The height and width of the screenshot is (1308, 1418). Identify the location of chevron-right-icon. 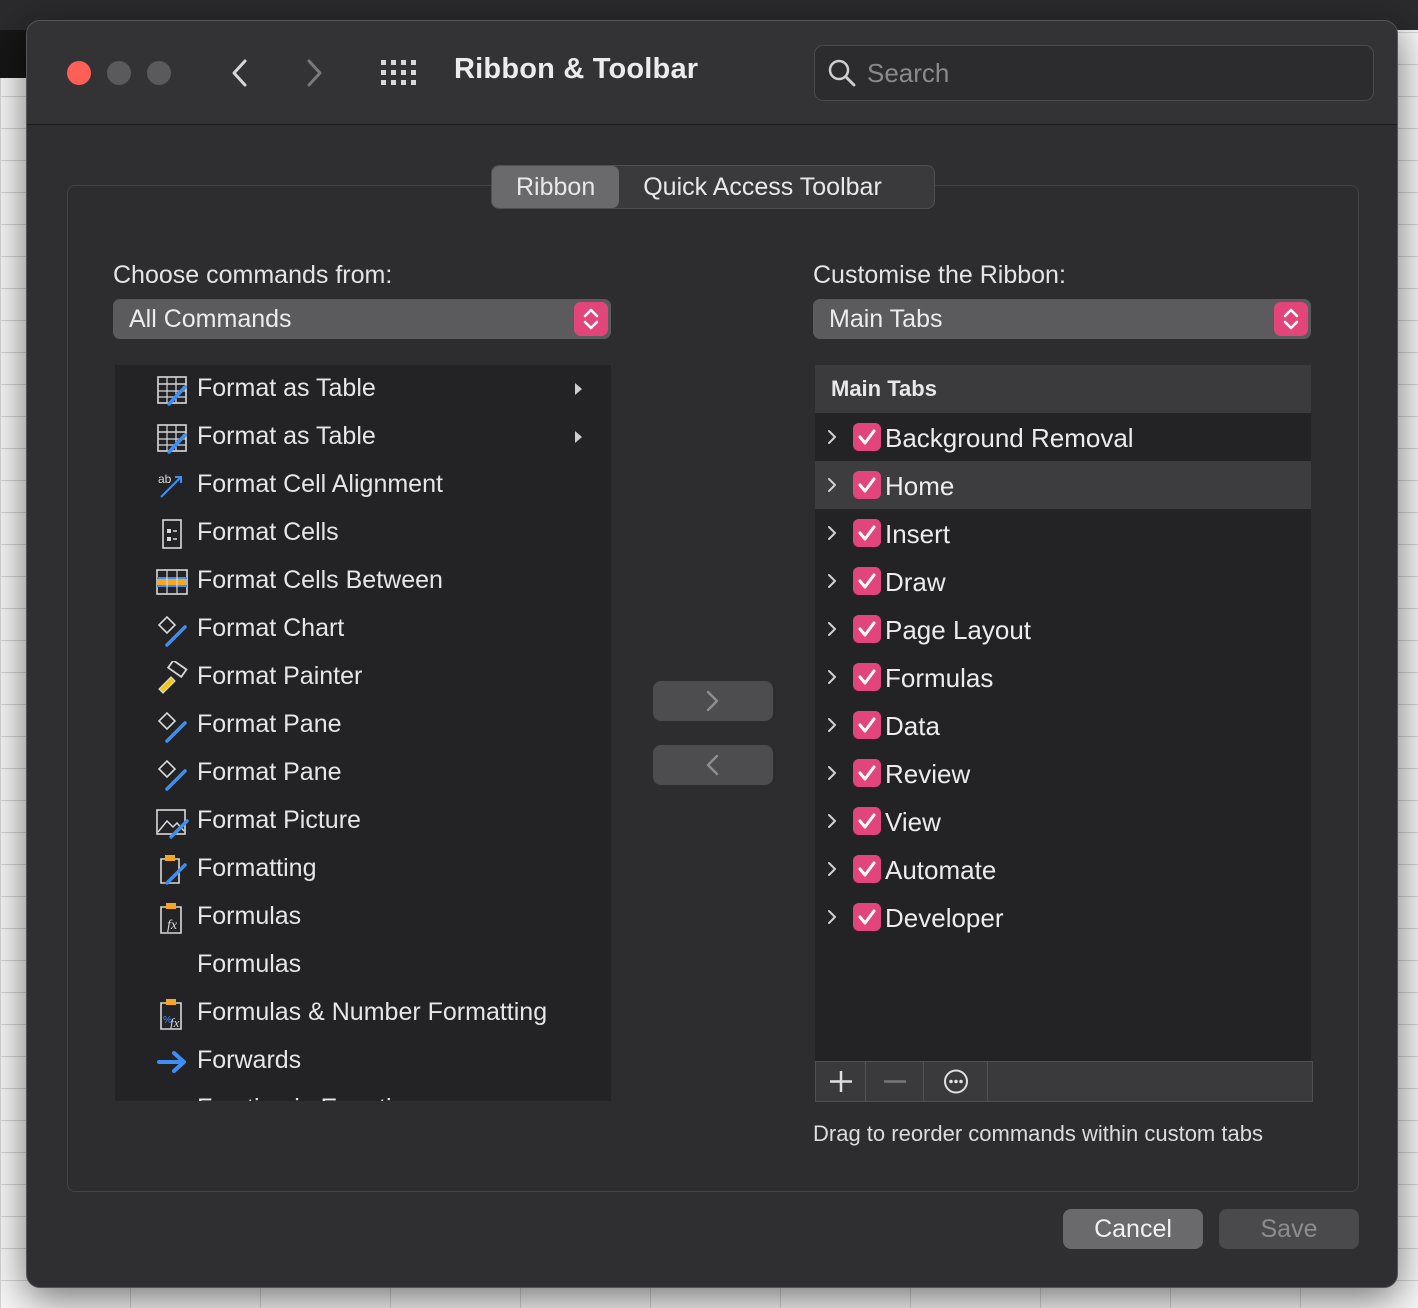
(712, 701).